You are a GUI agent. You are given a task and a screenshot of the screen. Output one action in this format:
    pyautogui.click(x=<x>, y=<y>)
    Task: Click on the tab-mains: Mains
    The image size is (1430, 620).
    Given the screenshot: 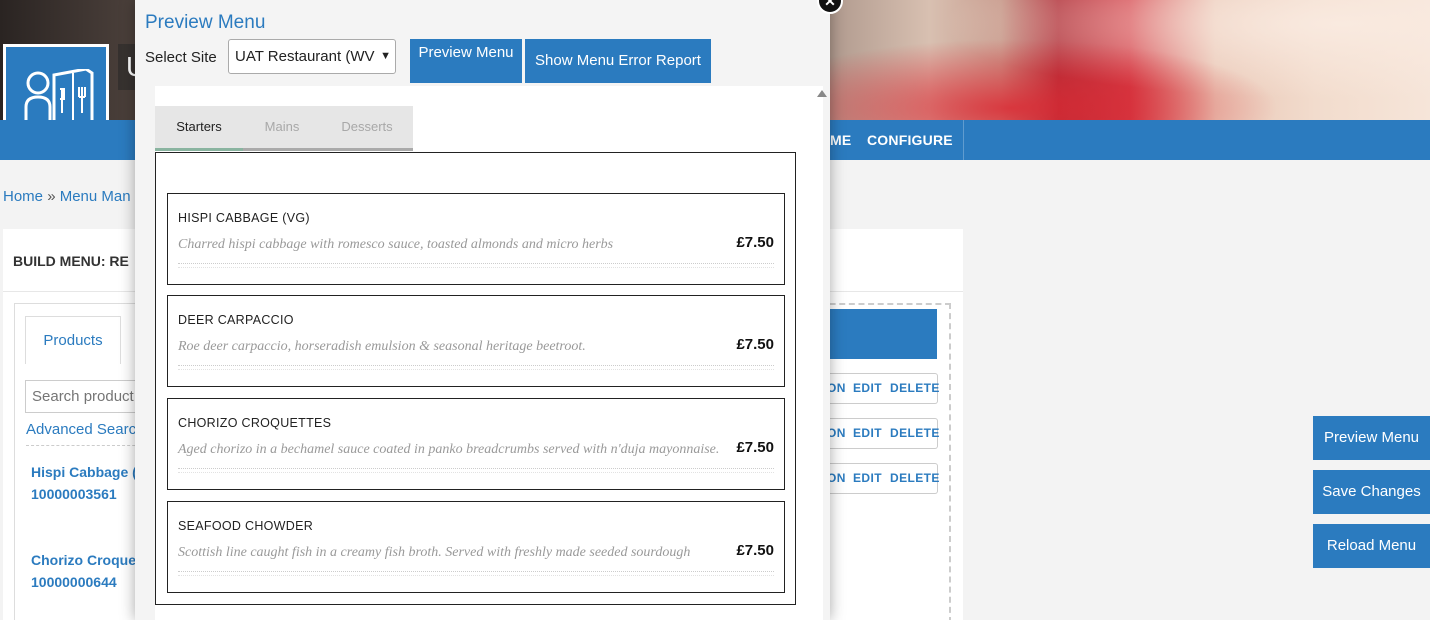 What is the action you would take?
    pyautogui.click(x=282, y=128)
    